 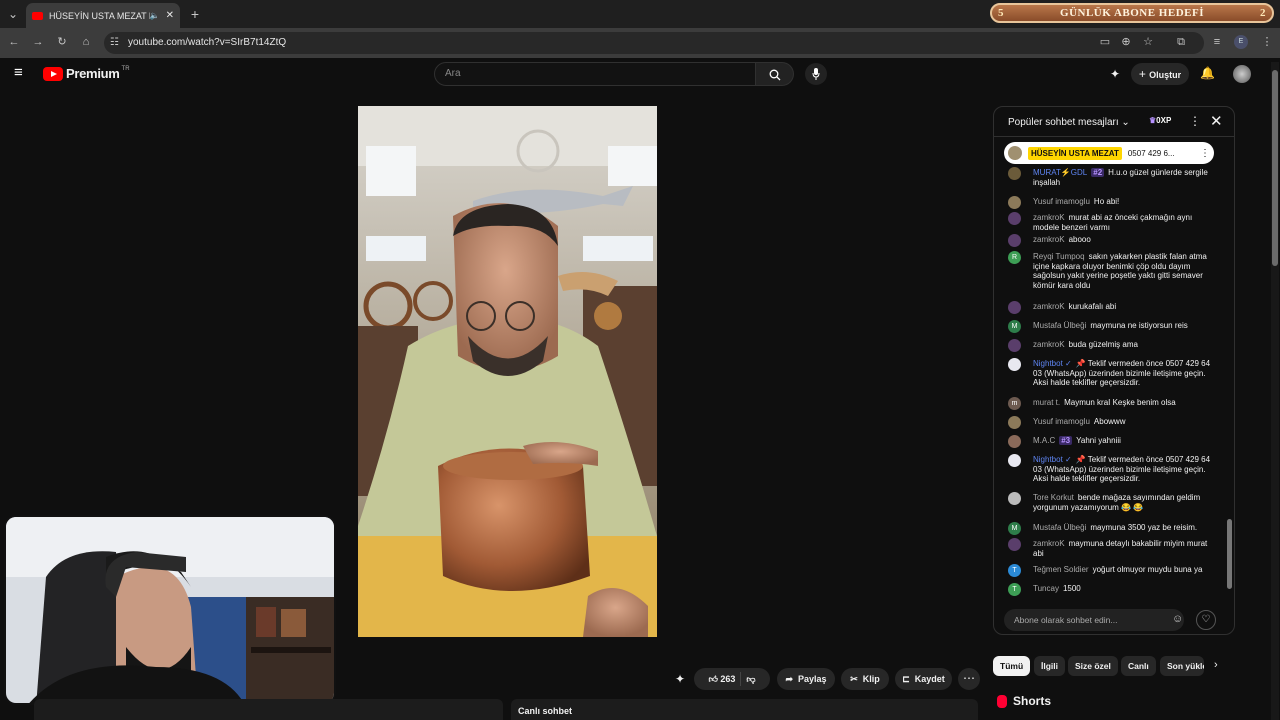 I want to click on studio-icon: ✦, so click(x=1115, y=74).